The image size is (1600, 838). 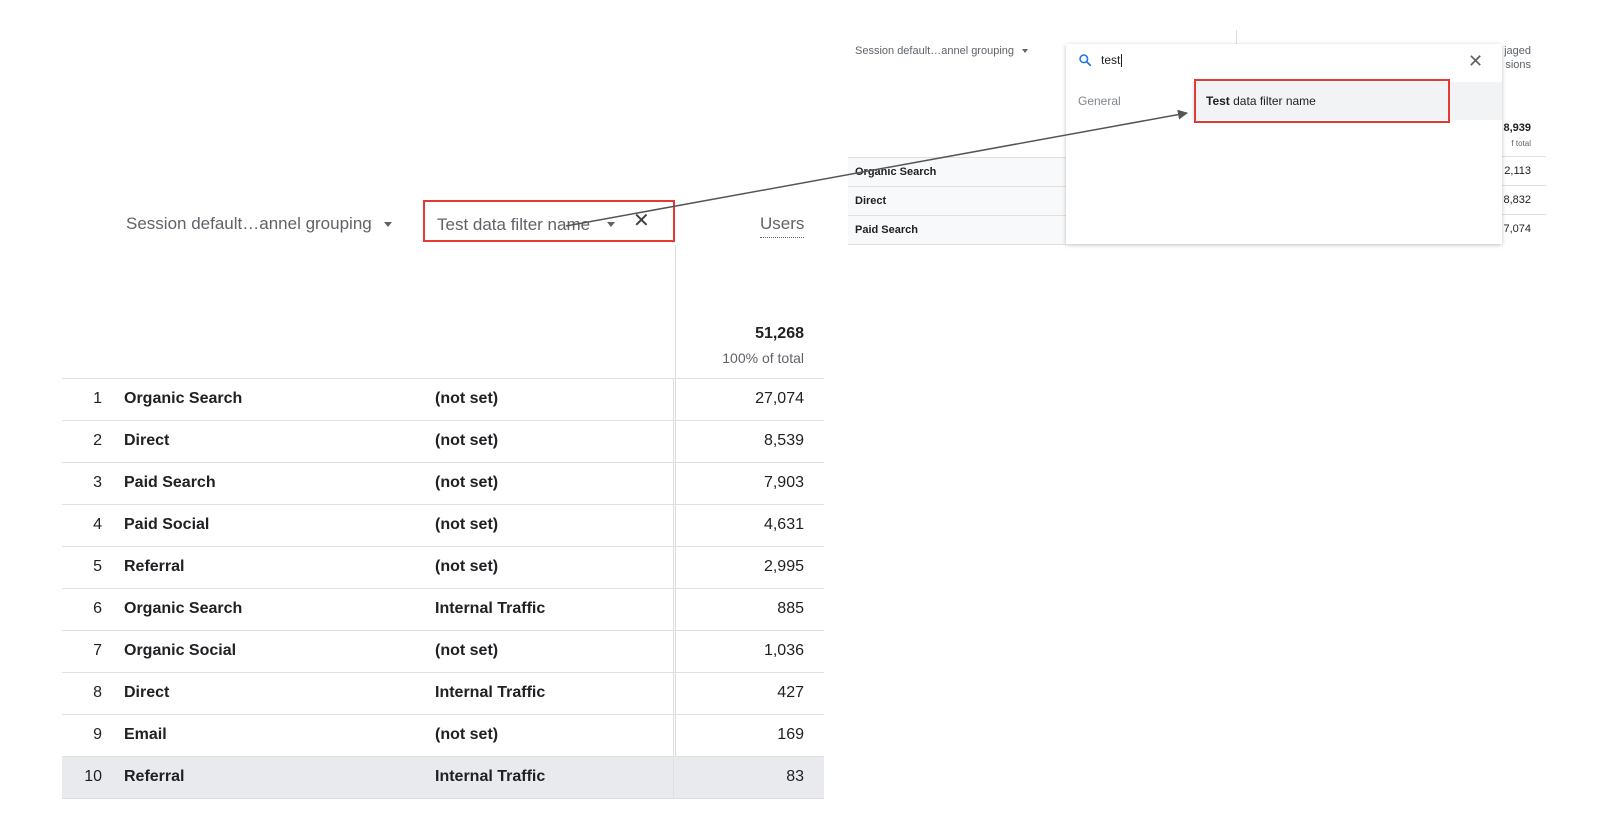 What do you see at coordinates (876, 168) in the screenshot?
I see `annotation-arrow` at bounding box center [876, 168].